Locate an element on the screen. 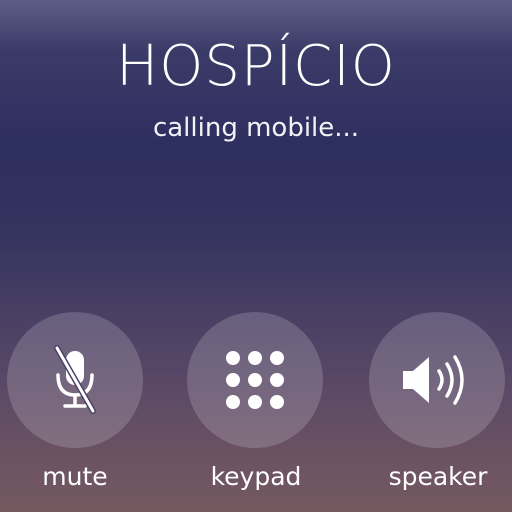 The height and width of the screenshot is (512, 512). speaker-icon is located at coordinates (433, 380).